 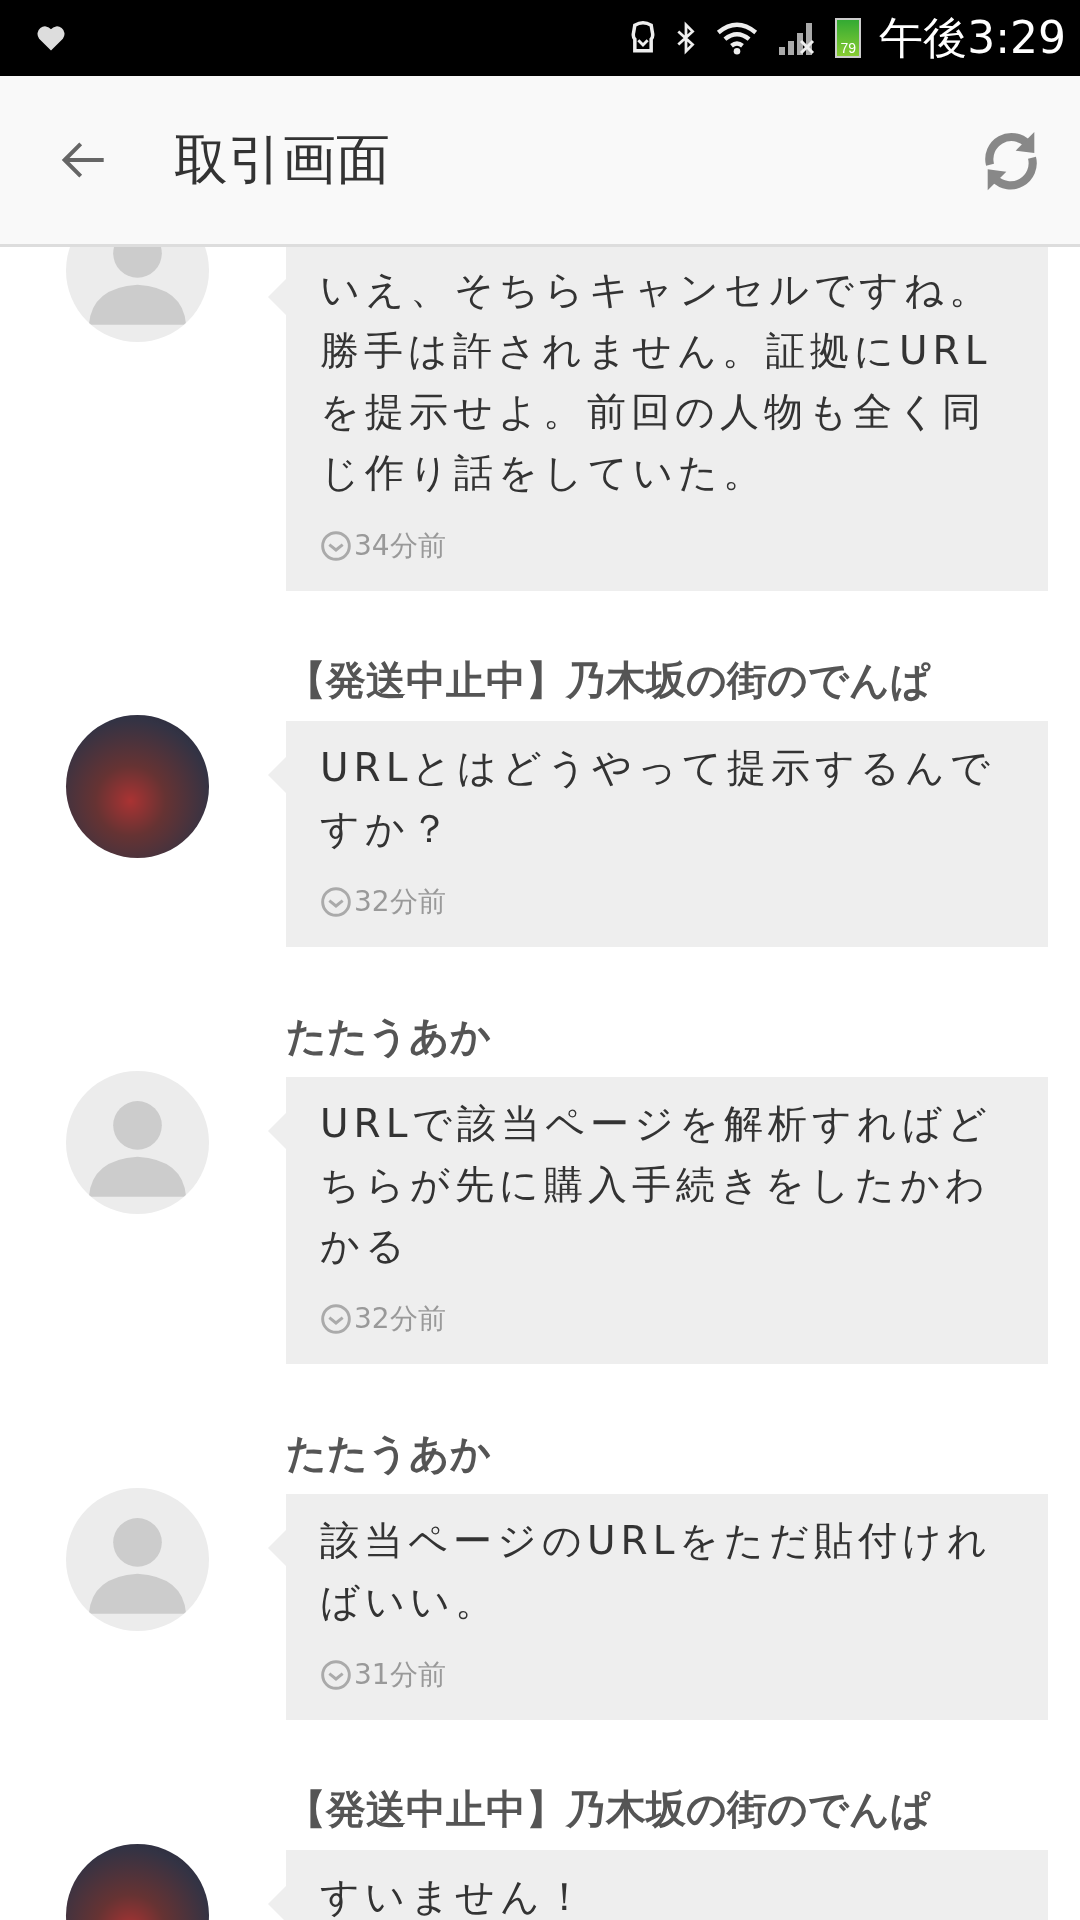 What do you see at coordinates (455, 1896) in the screenshot?
I see `message-text: すいません！` at bounding box center [455, 1896].